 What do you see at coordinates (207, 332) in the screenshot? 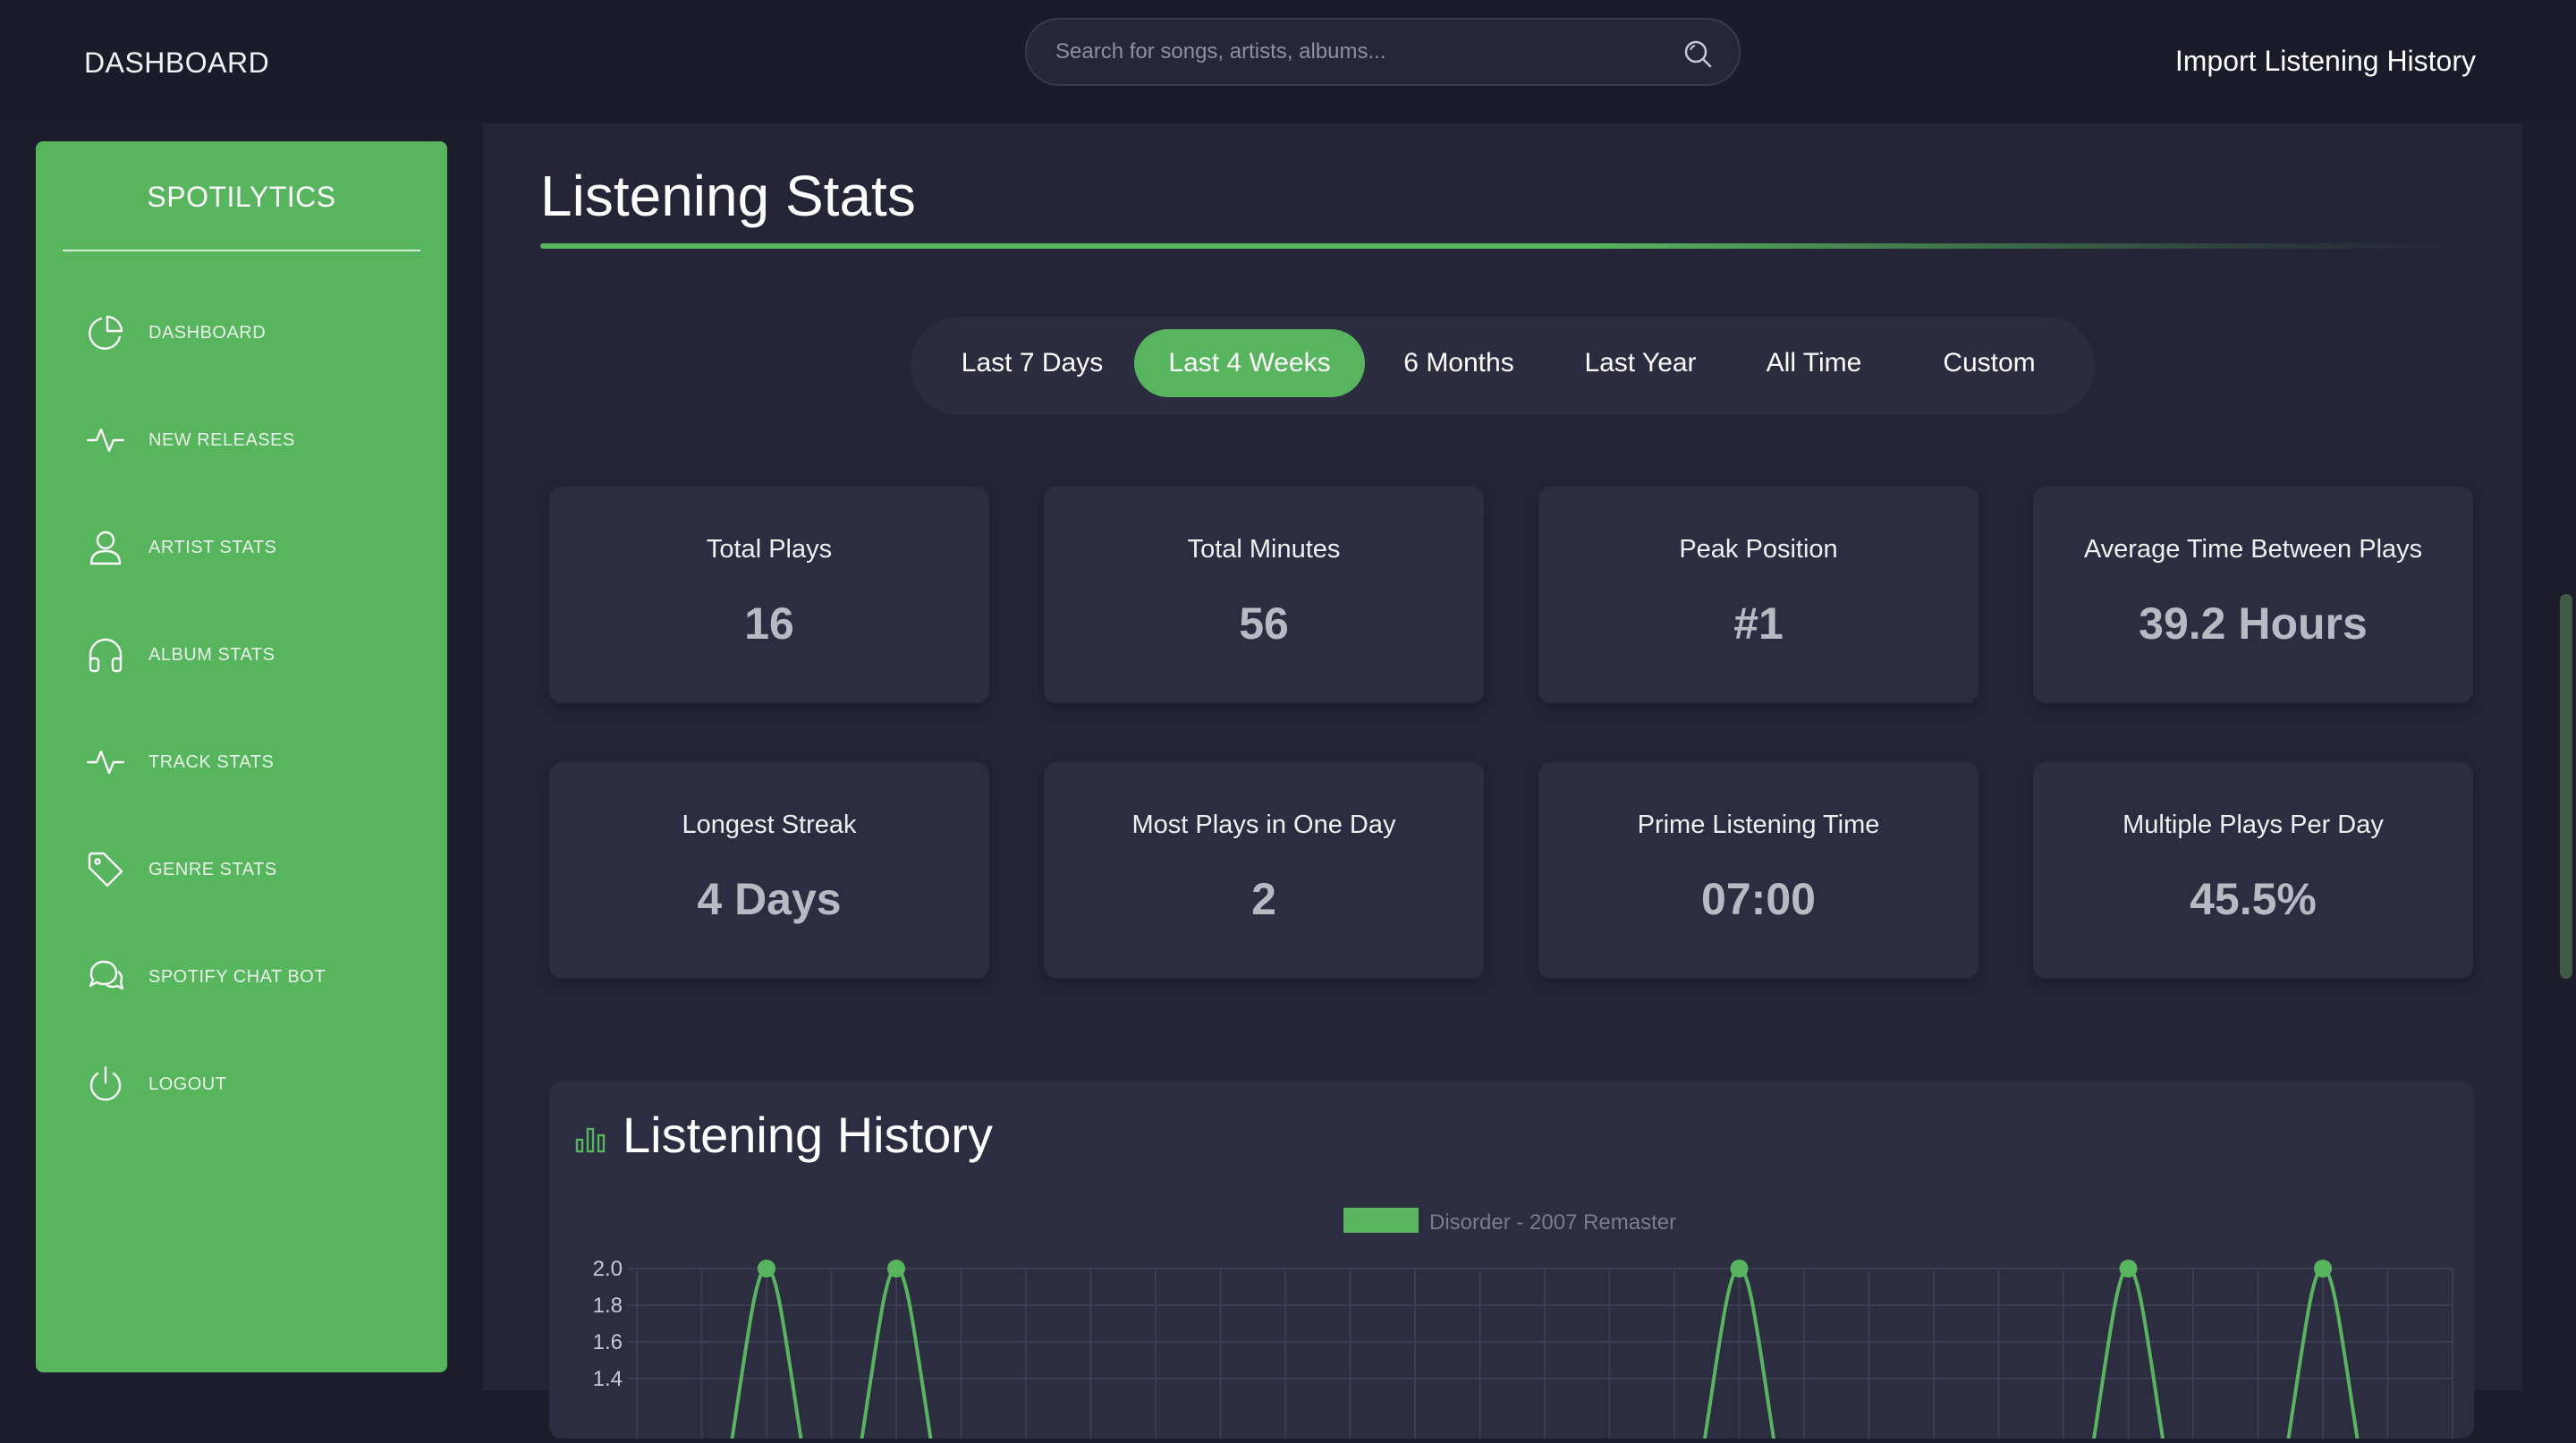
I see `sidebar-item-label: DASHBOARD` at bounding box center [207, 332].